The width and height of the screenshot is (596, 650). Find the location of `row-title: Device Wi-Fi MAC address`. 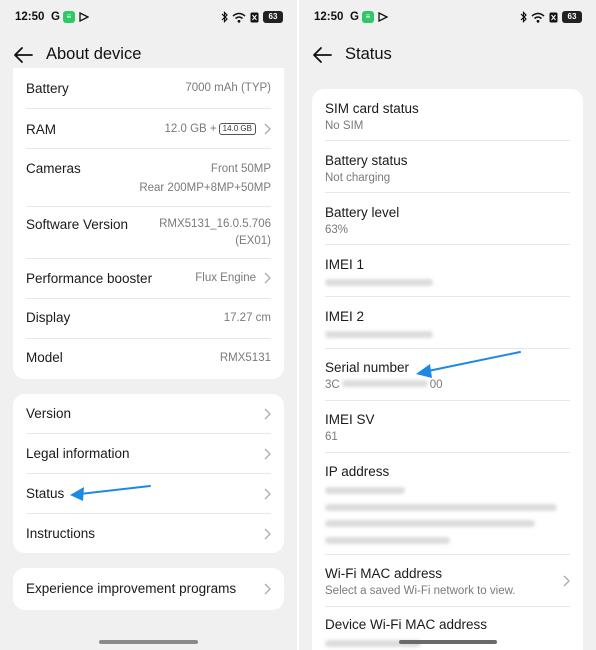

row-title: Device Wi-Fi MAC address is located at coordinates (406, 624).